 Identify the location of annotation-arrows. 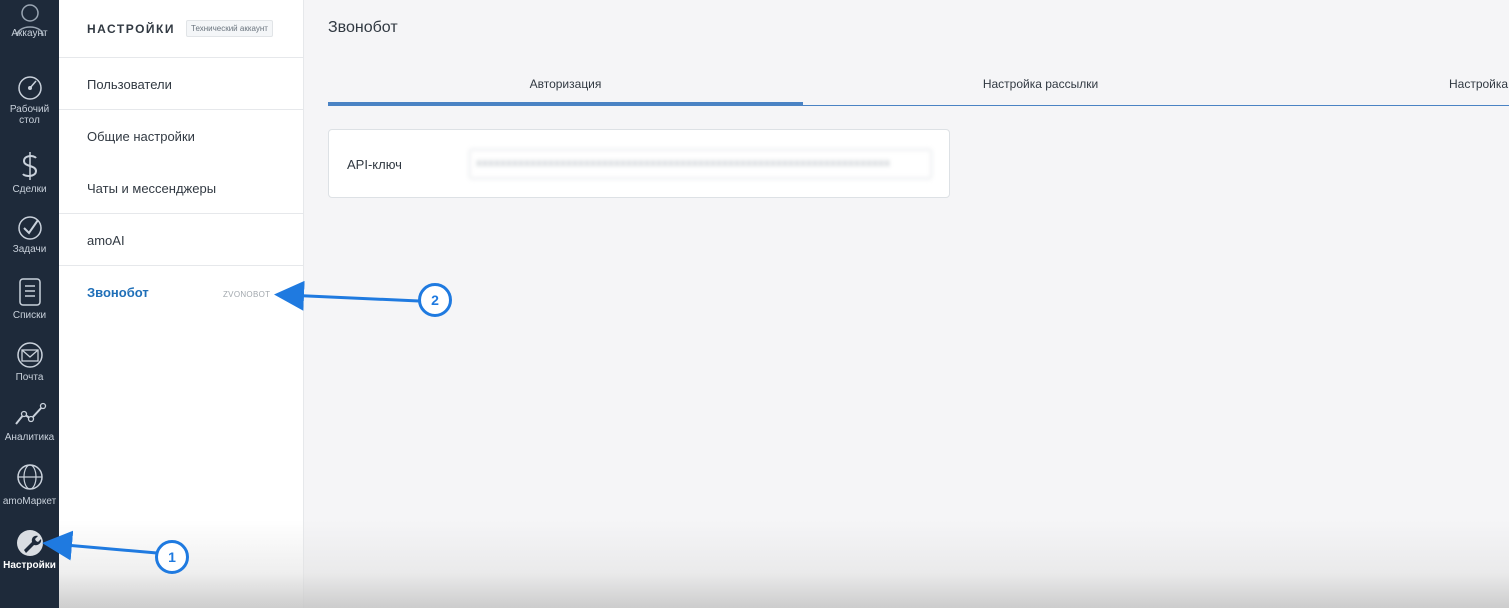
(231, 420).